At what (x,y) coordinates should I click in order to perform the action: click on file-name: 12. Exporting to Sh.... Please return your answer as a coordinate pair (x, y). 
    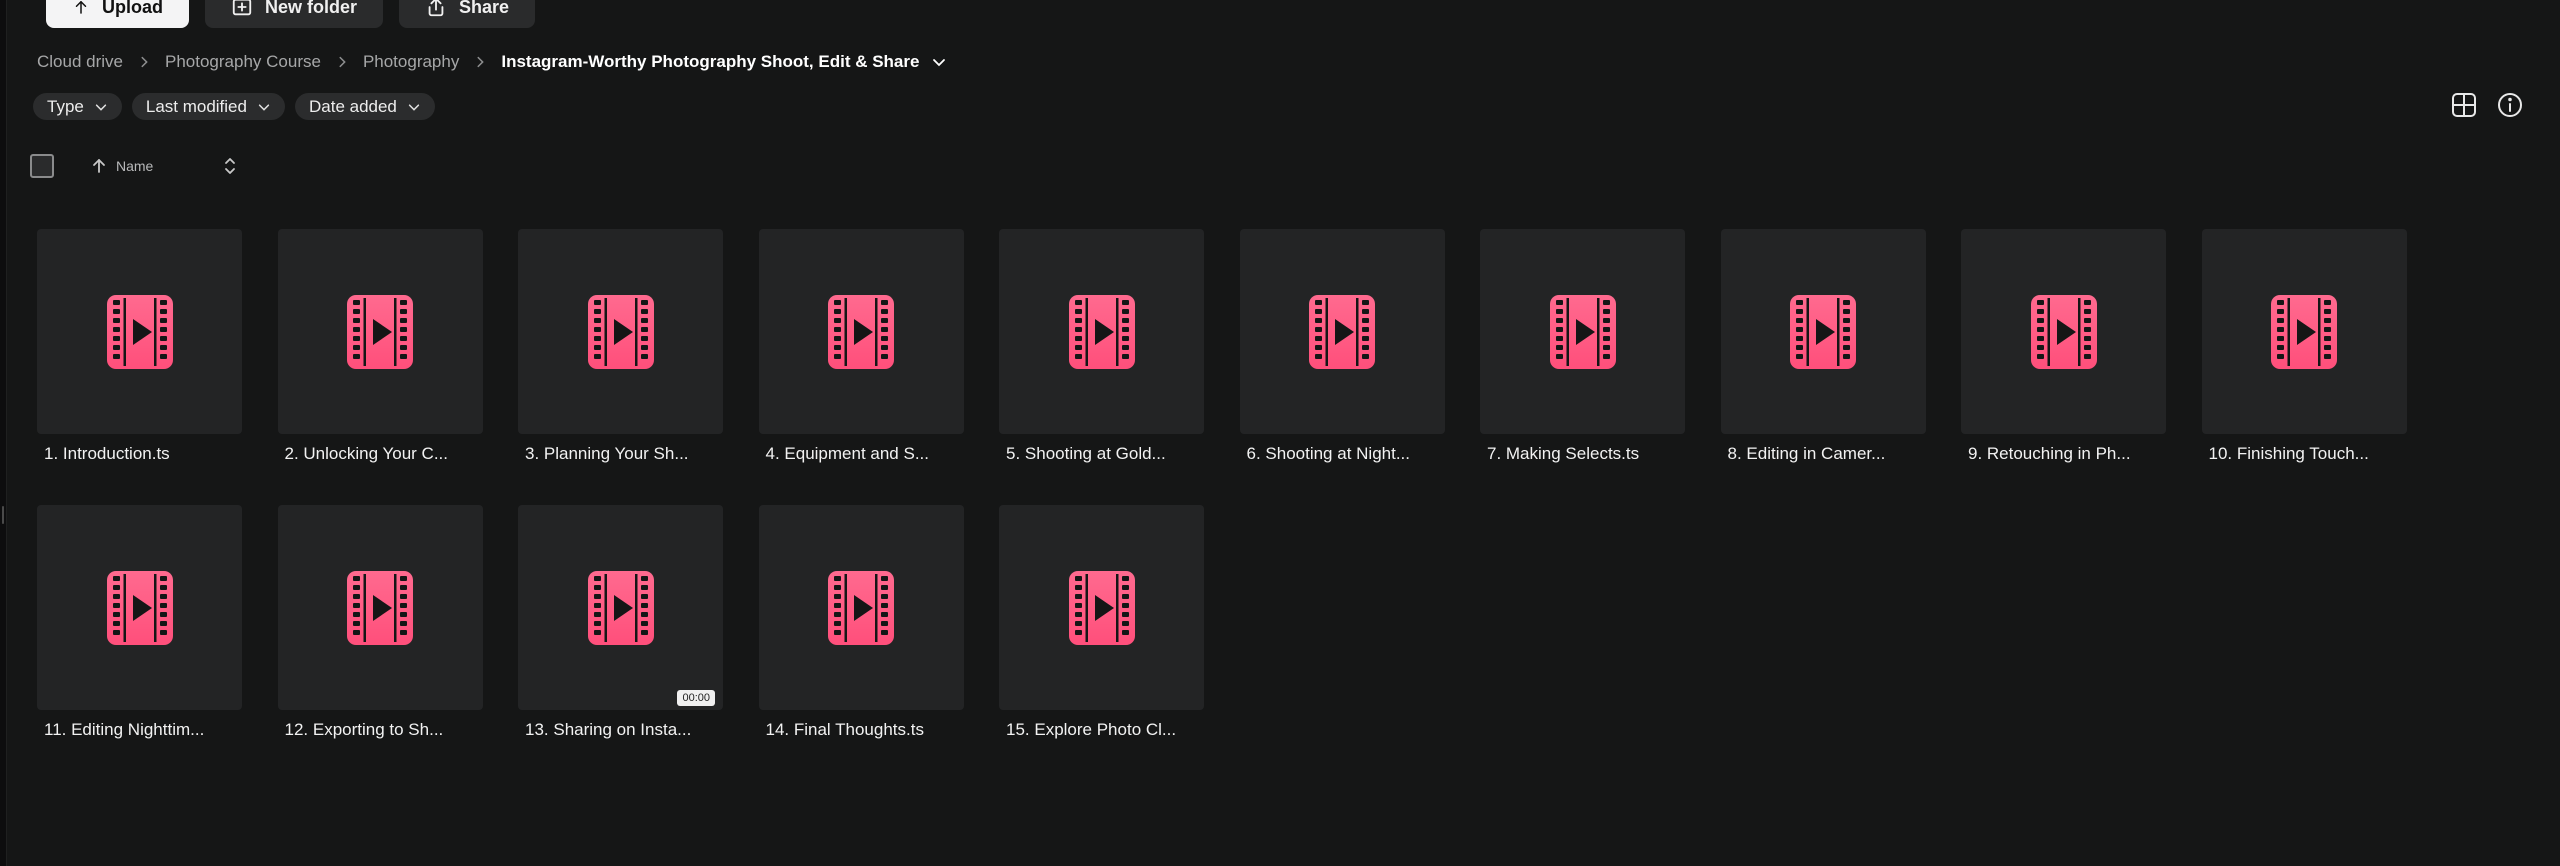
    Looking at the image, I should click on (364, 729).